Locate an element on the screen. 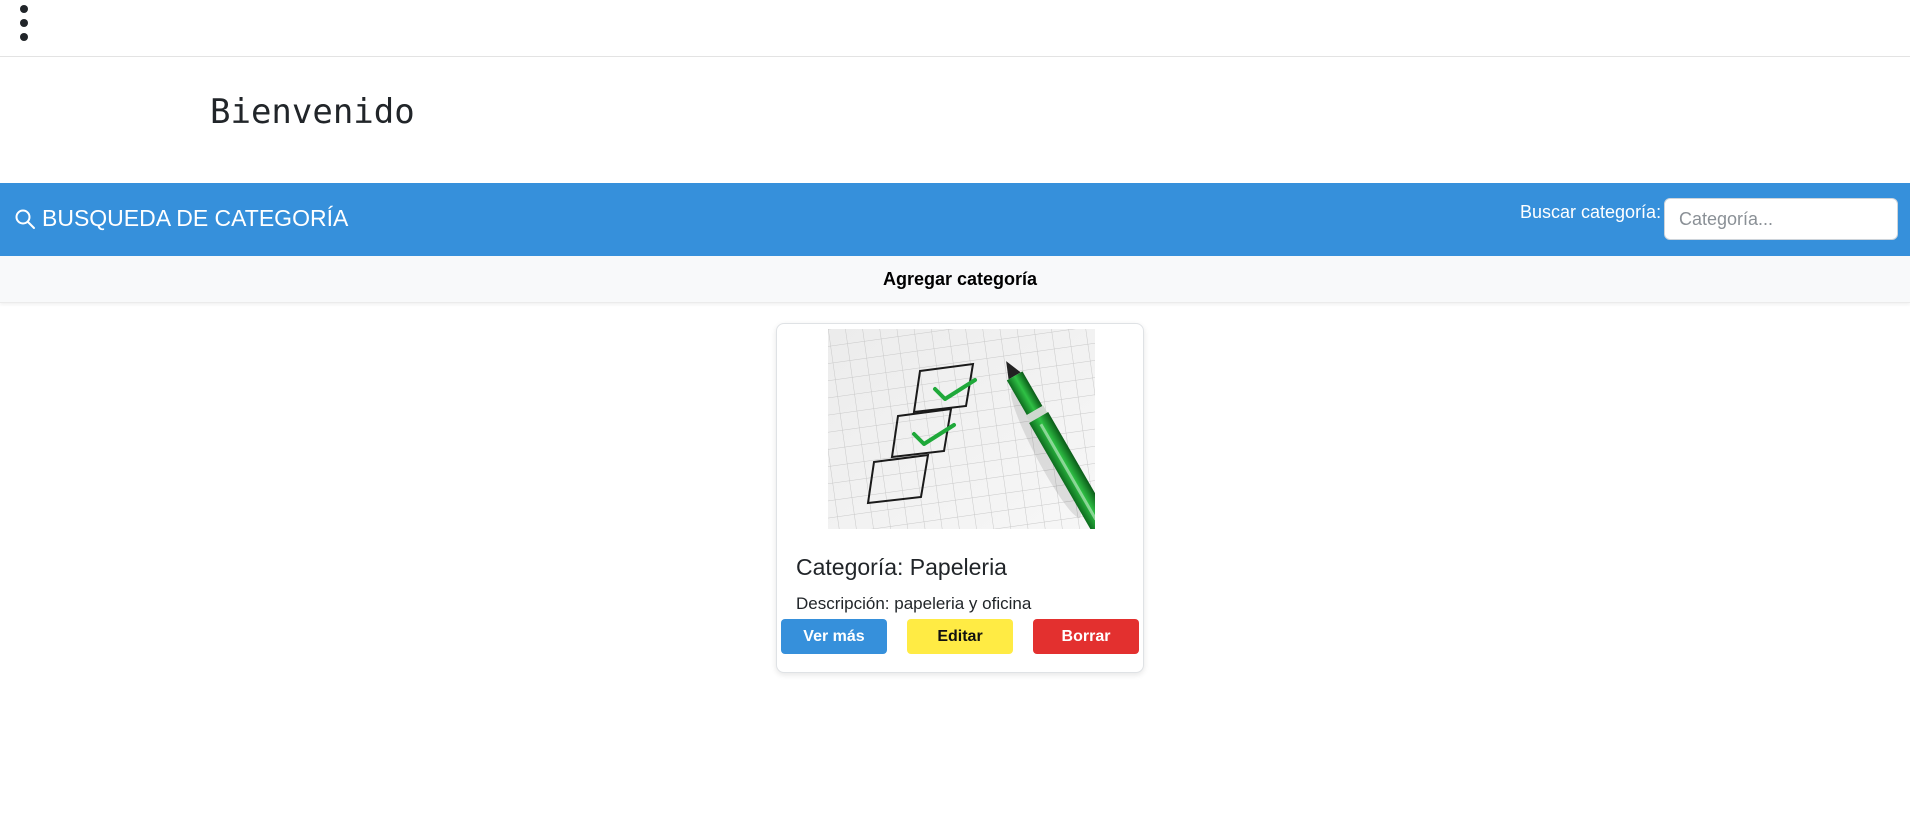  search-label: Buscar categoría: is located at coordinates (1591, 212).